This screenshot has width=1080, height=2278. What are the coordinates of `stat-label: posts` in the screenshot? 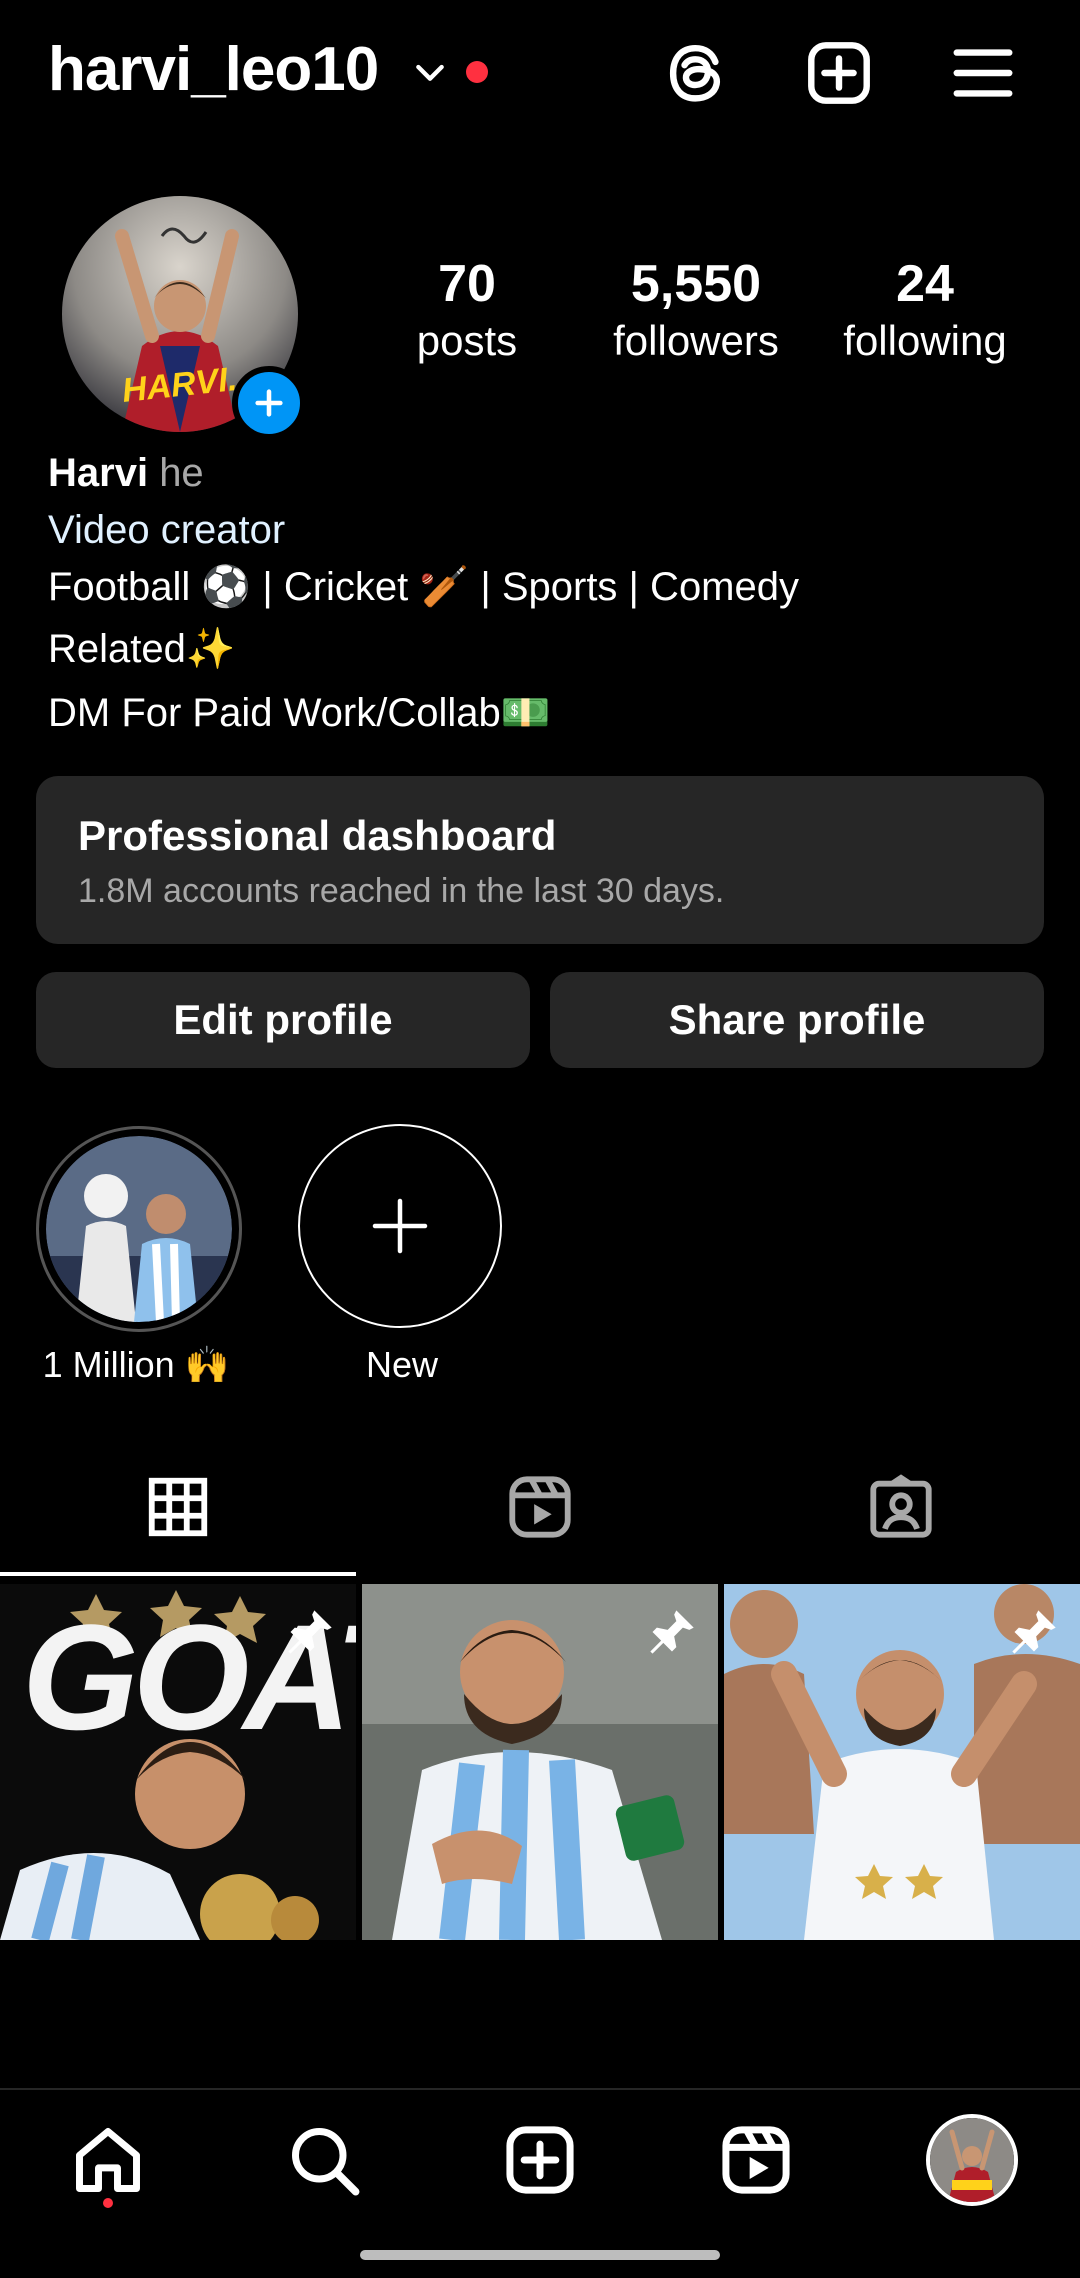 It's located at (467, 340).